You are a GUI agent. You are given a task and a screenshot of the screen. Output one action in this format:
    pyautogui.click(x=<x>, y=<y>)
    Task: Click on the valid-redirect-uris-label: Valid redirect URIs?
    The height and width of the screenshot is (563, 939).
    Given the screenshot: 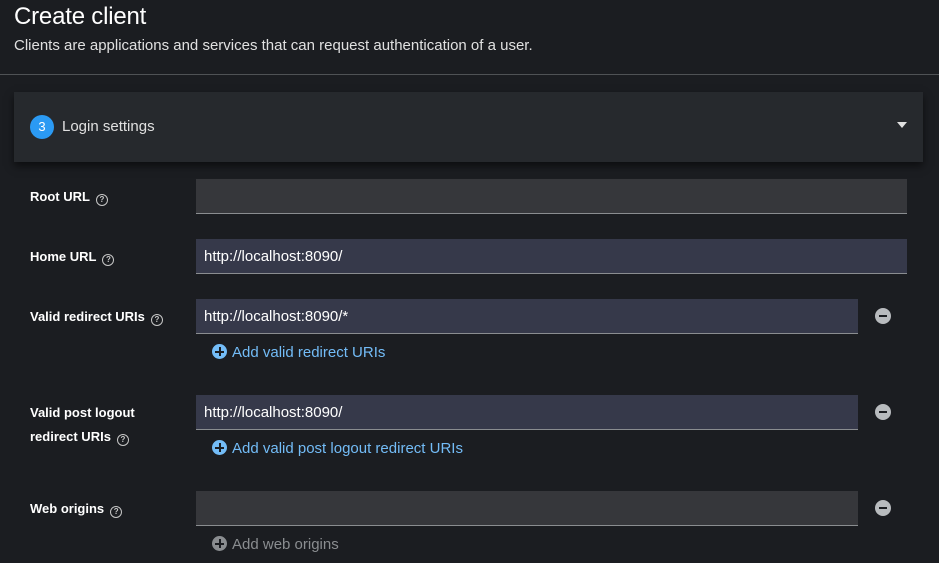 What is the action you would take?
    pyautogui.click(x=96, y=317)
    